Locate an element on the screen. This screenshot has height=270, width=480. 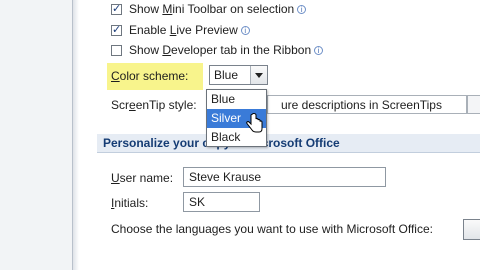
mouse-cursor-icon is located at coordinates (254, 122).